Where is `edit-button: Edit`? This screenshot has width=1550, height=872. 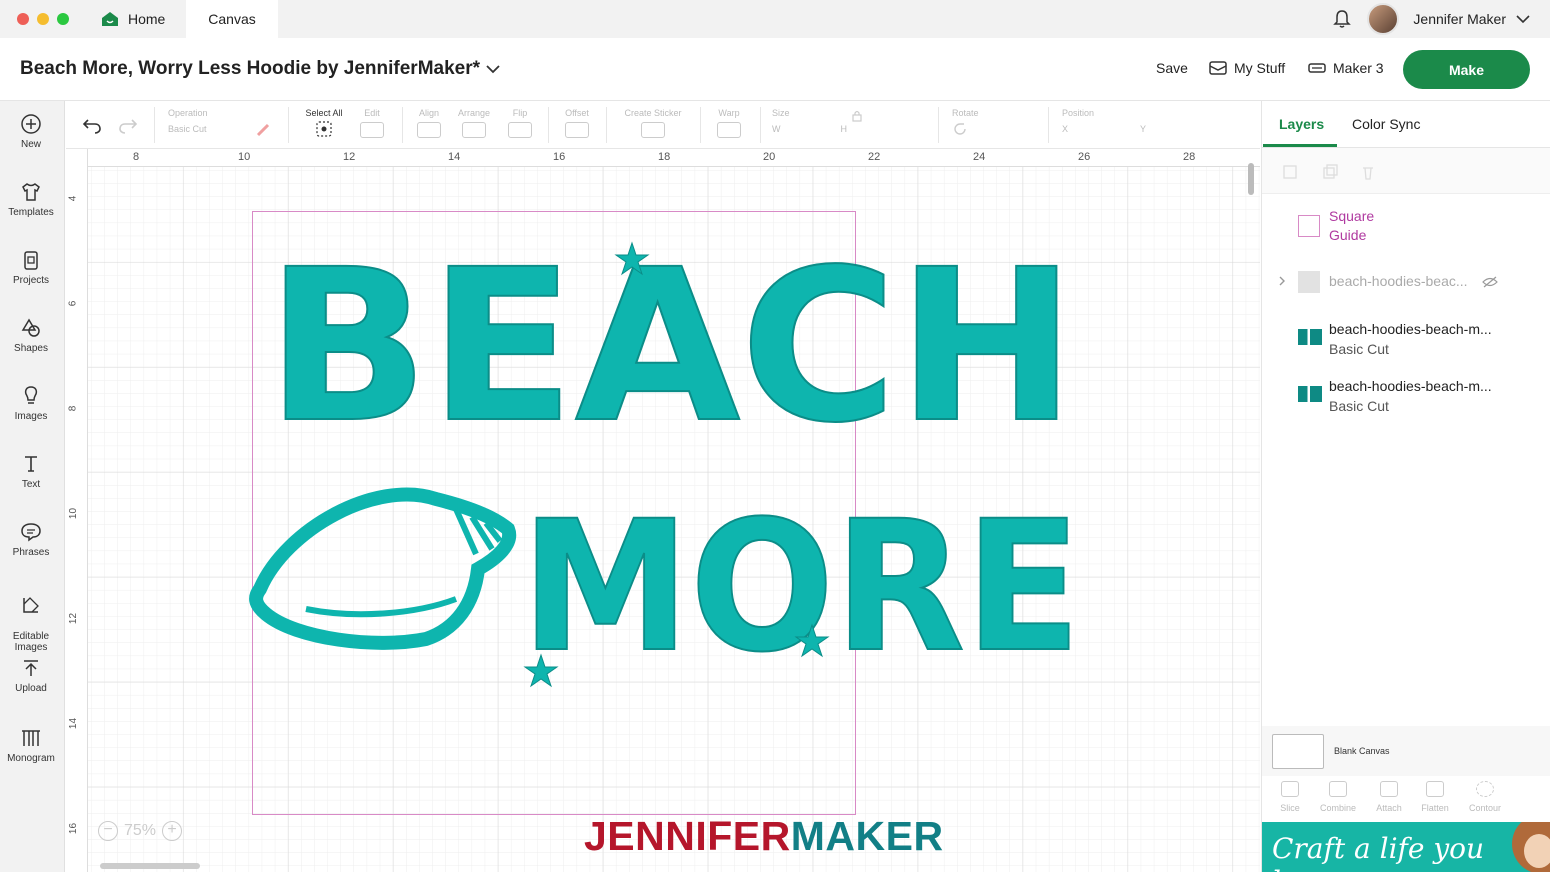
edit-button: Edit is located at coordinates (372, 123).